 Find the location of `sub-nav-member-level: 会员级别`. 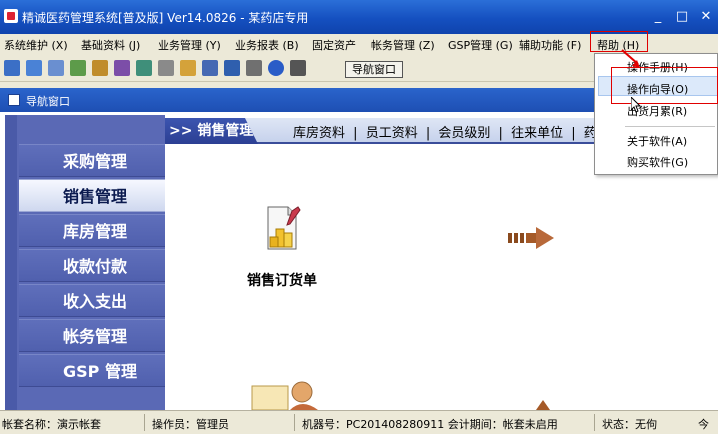

sub-nav-member-level: 会员级别 is located at coordinates (464, 133).